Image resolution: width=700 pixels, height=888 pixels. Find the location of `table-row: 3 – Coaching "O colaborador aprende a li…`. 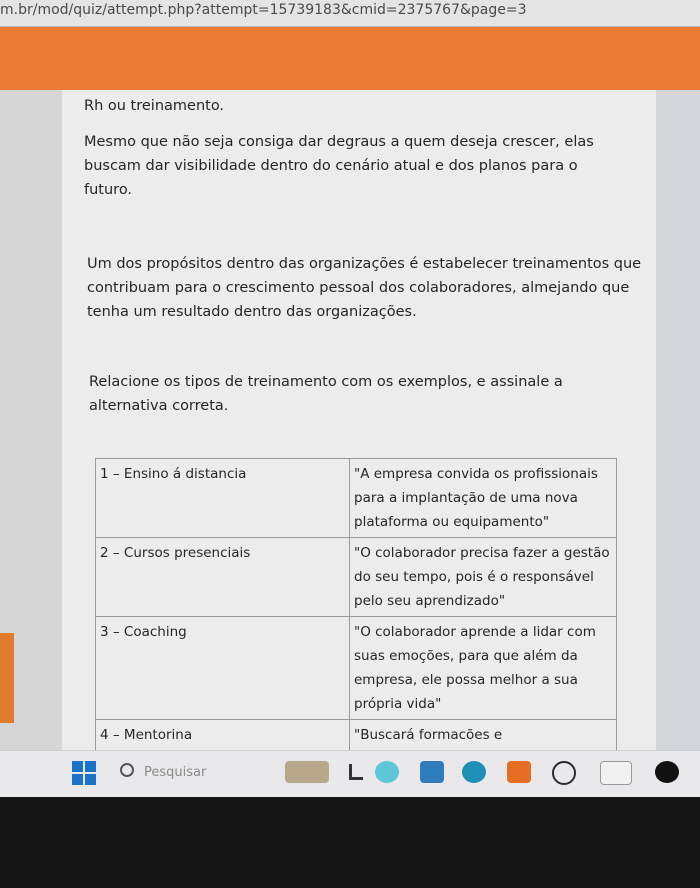

table-row: 3 – Coaching "O colaborador aprende a li… is located at coordinates (356, 668).